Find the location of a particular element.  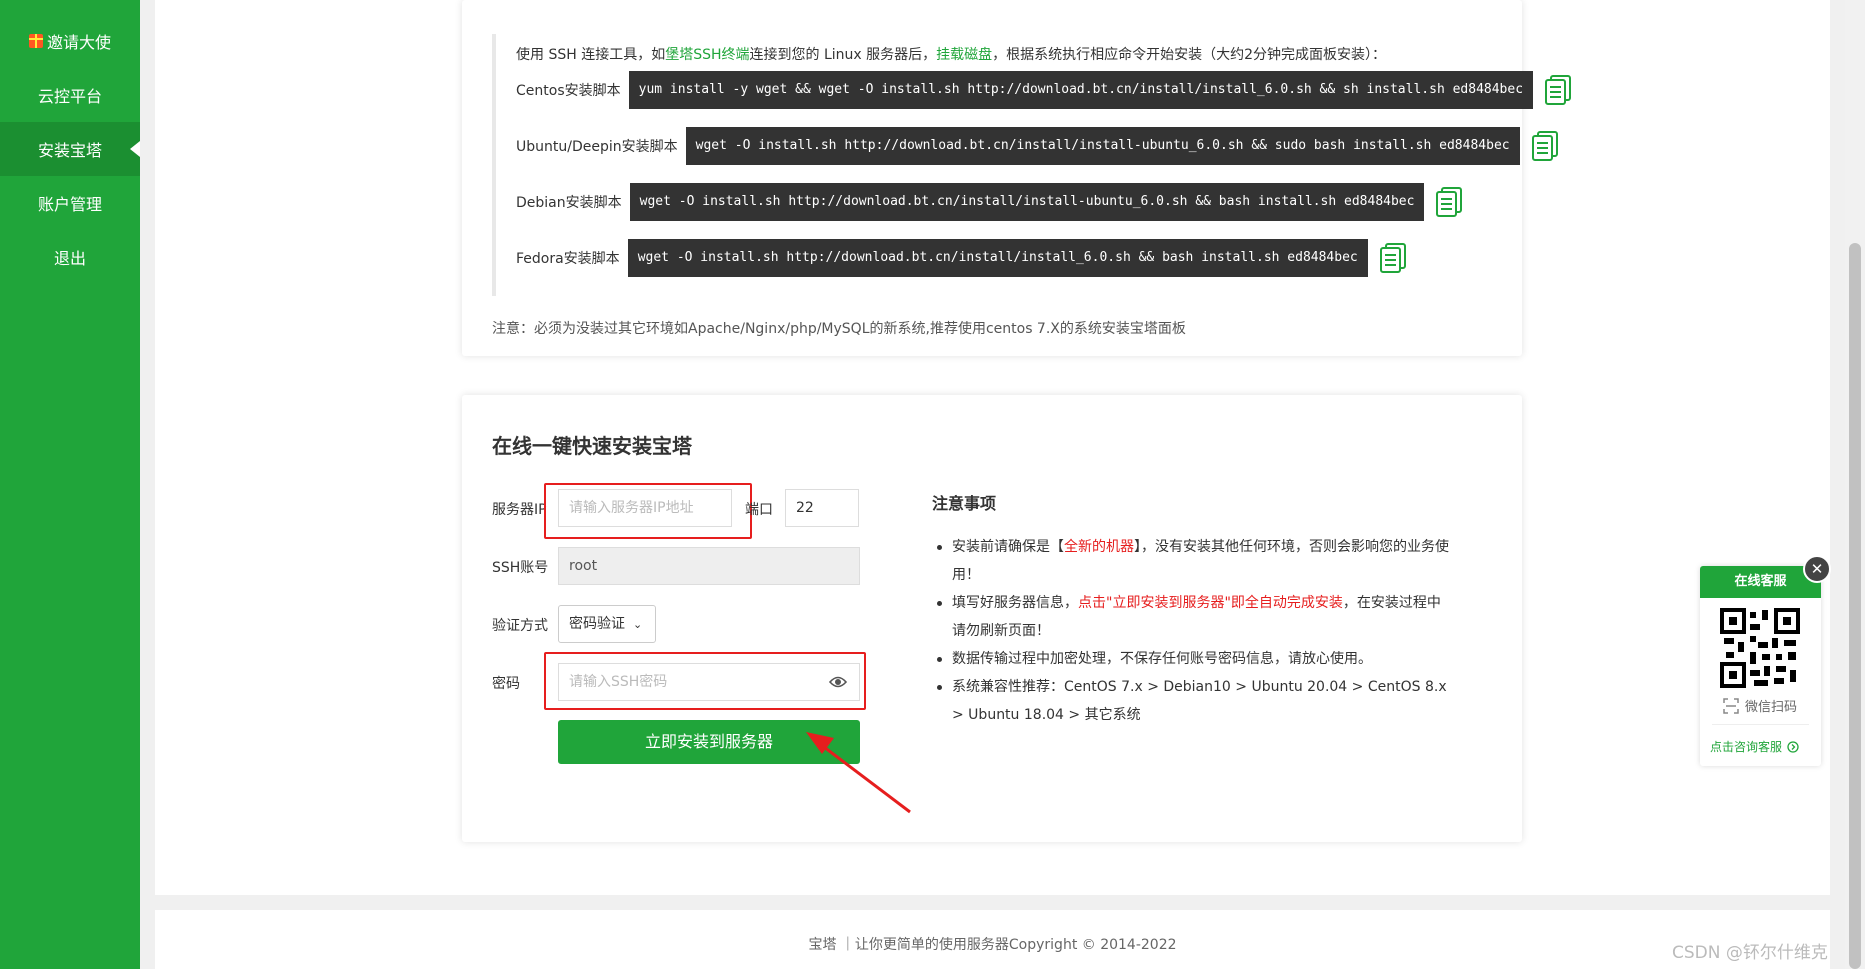

auth-method-value: 密码验证 is located at coordinates (597, 624).